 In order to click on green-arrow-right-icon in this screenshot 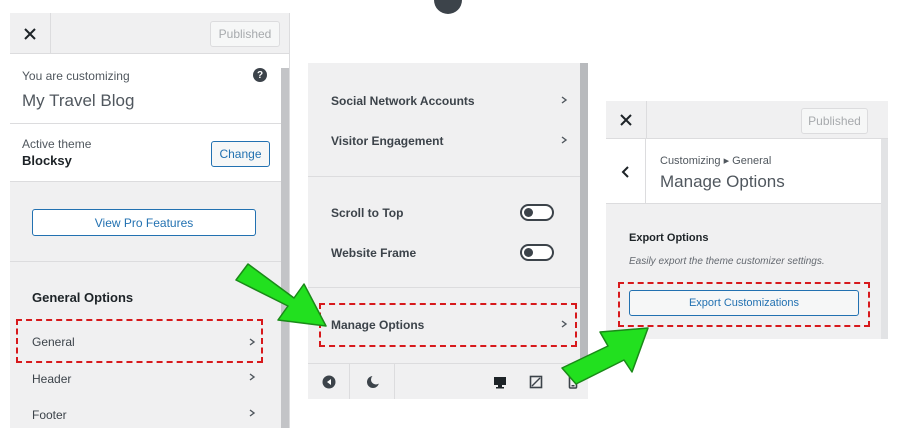, I will do `click(281, 295)`.